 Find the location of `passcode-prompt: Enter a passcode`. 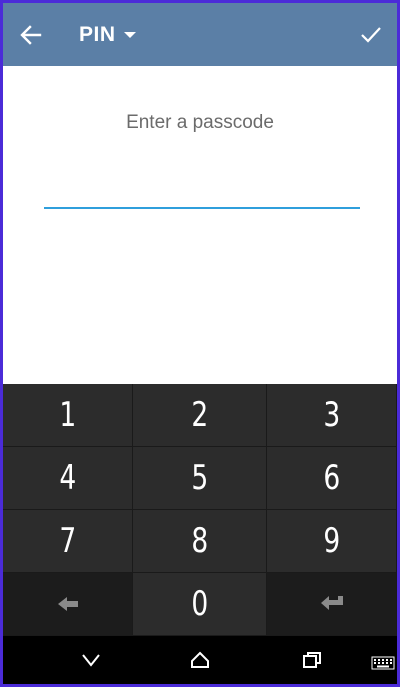

passcode-prompt: Enter a passcode is located at coordinates (200, 122).